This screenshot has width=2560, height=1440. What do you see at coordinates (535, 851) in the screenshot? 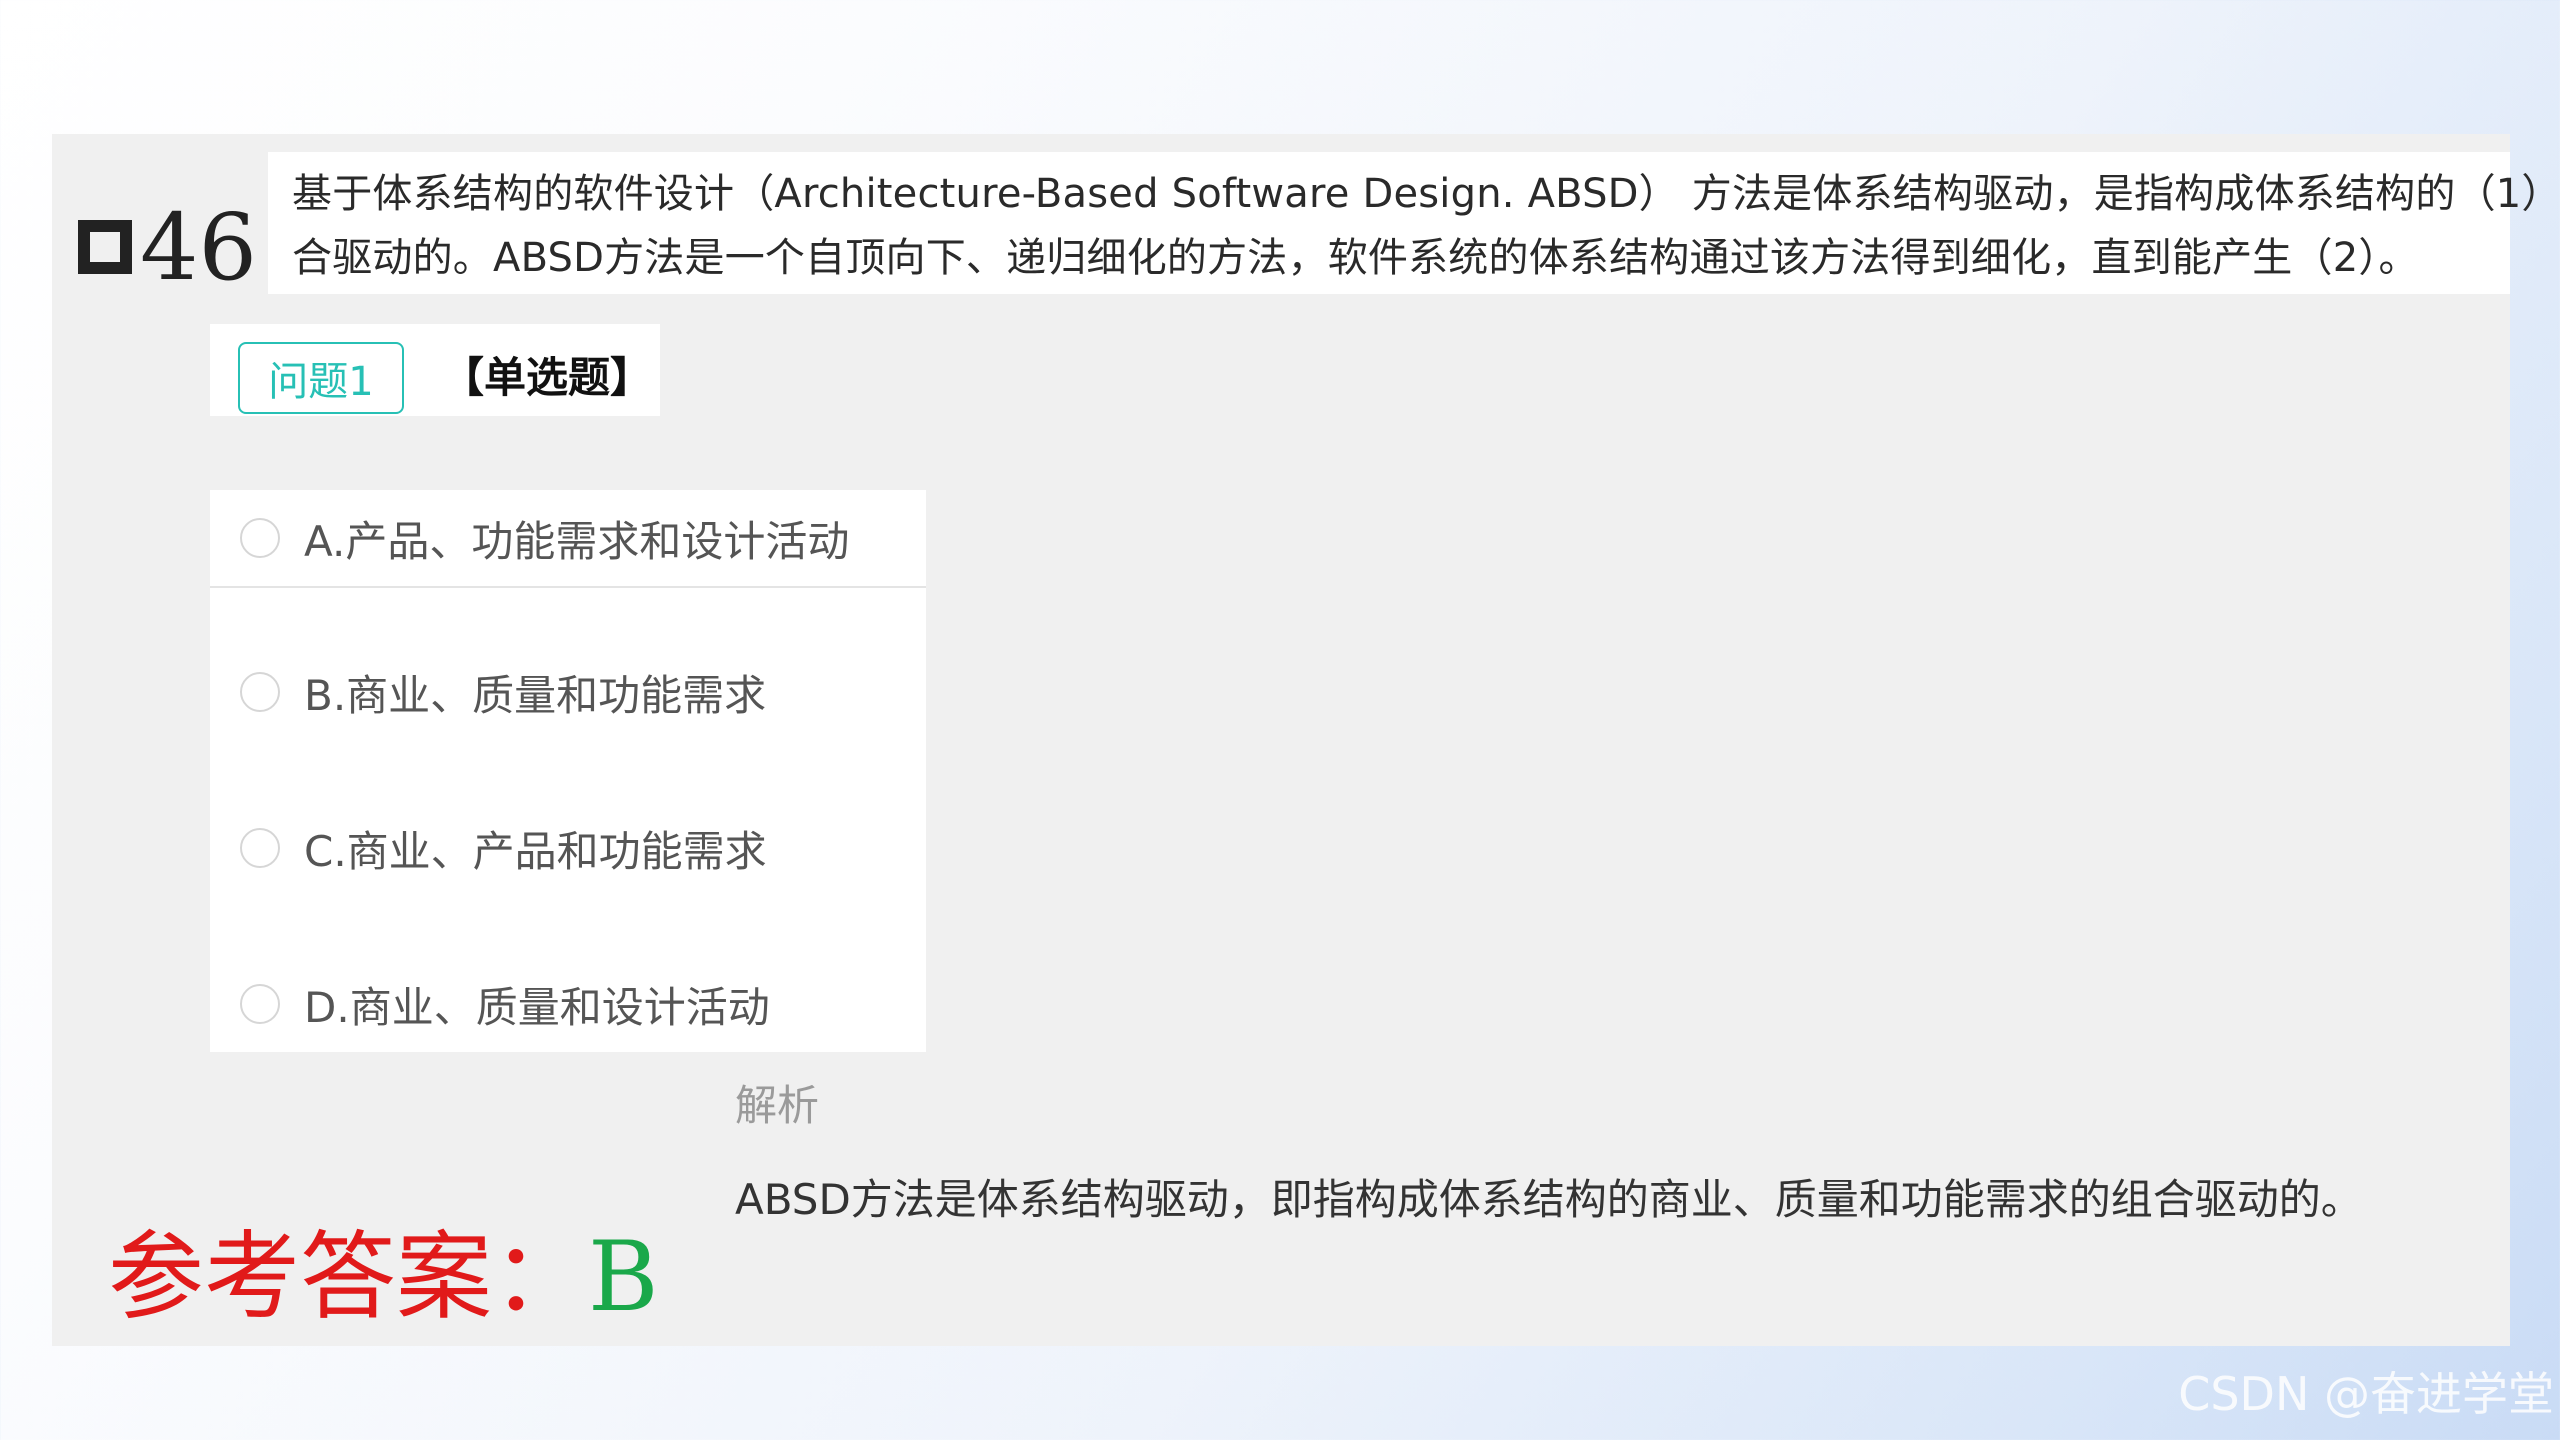
I see `option-c-label: C.商业、产品和功能需求` at bounding box center [535, 851].